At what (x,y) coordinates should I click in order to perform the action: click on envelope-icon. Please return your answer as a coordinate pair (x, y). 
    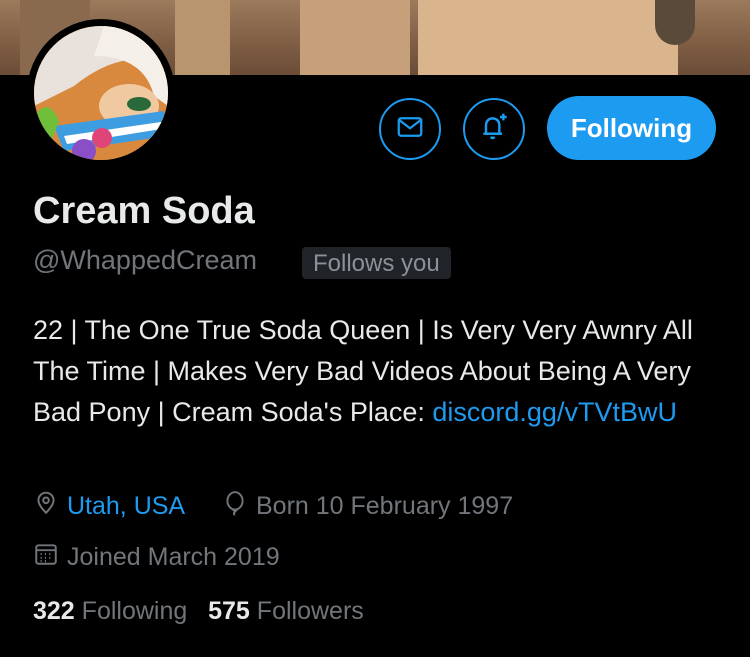
    Looking at the image, I should click on (410, 129).